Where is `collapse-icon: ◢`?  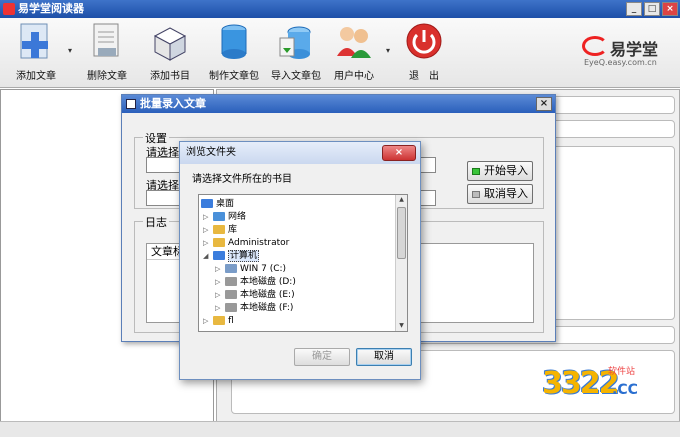
collapse-icon: ◢ is located at coordinates (208, 256).